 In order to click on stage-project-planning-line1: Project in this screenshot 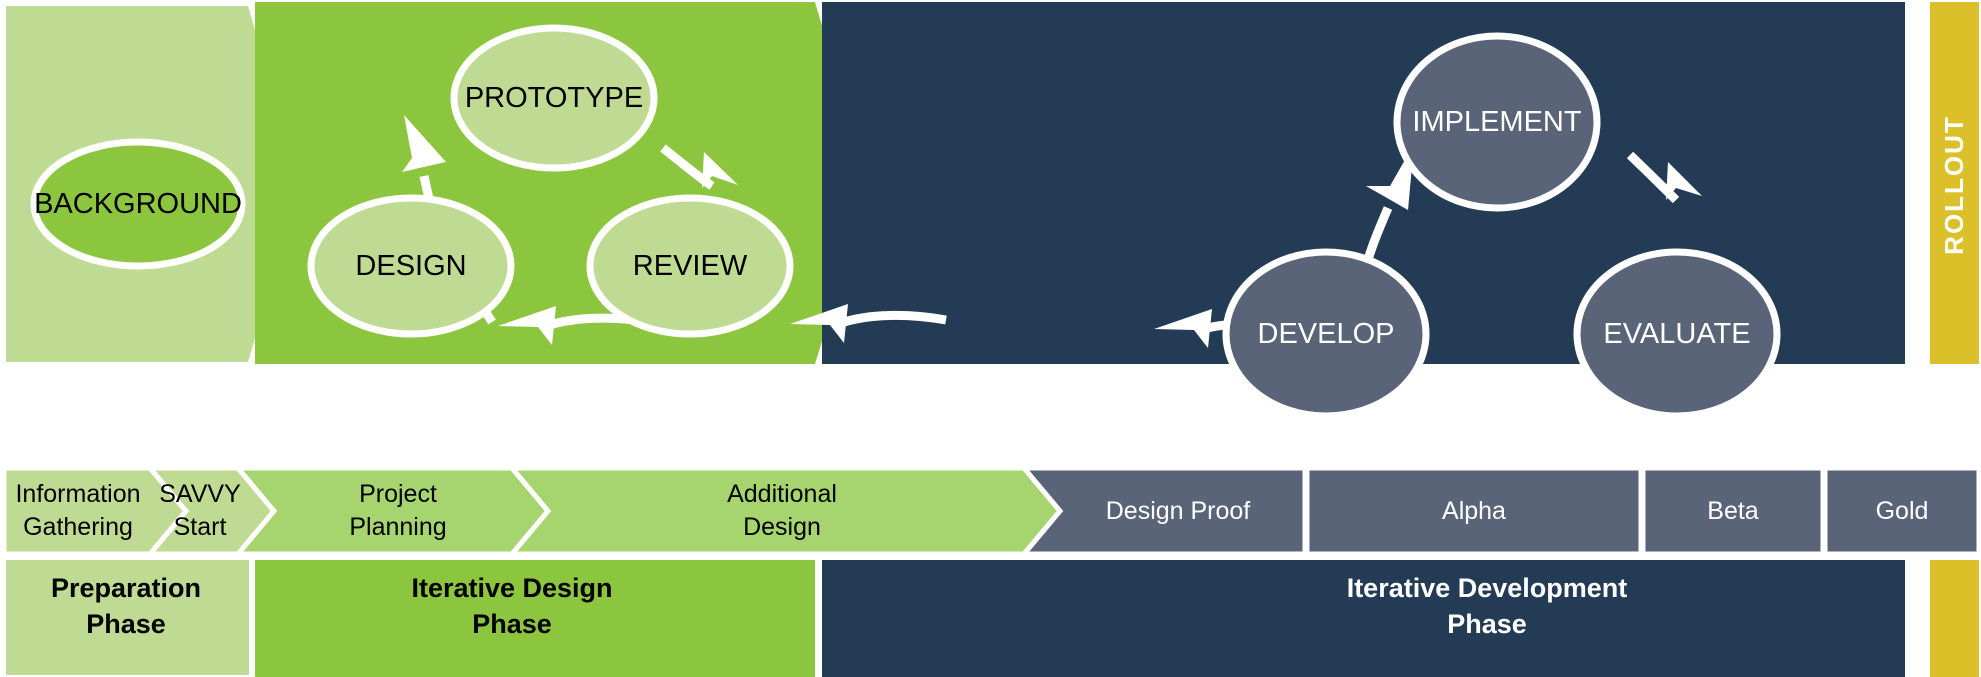, I will do `click(398, 494)`.